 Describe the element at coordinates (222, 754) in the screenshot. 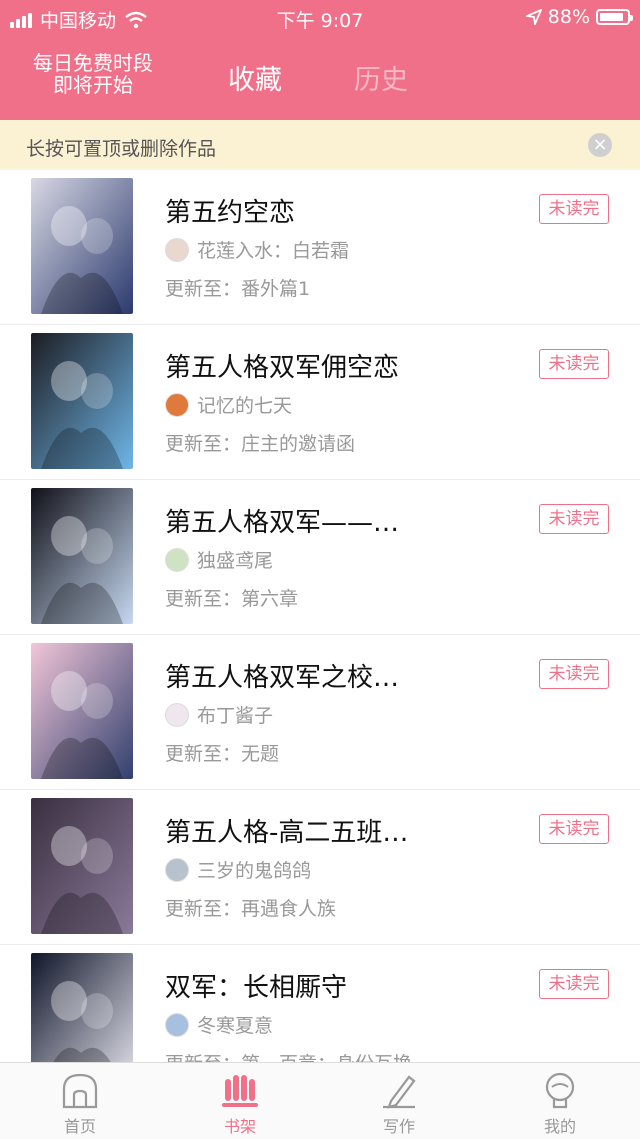

I see `update-text: 更新至：无题` at that location.